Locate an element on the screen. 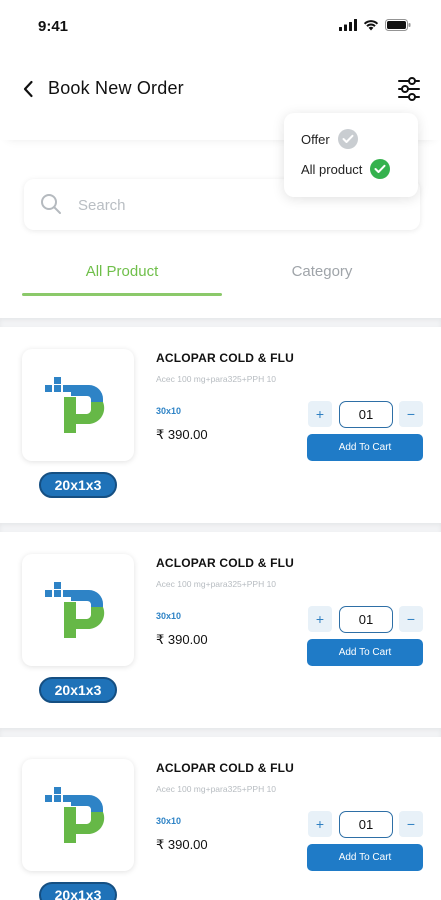  search-icon is located at coordinates (51, 204).